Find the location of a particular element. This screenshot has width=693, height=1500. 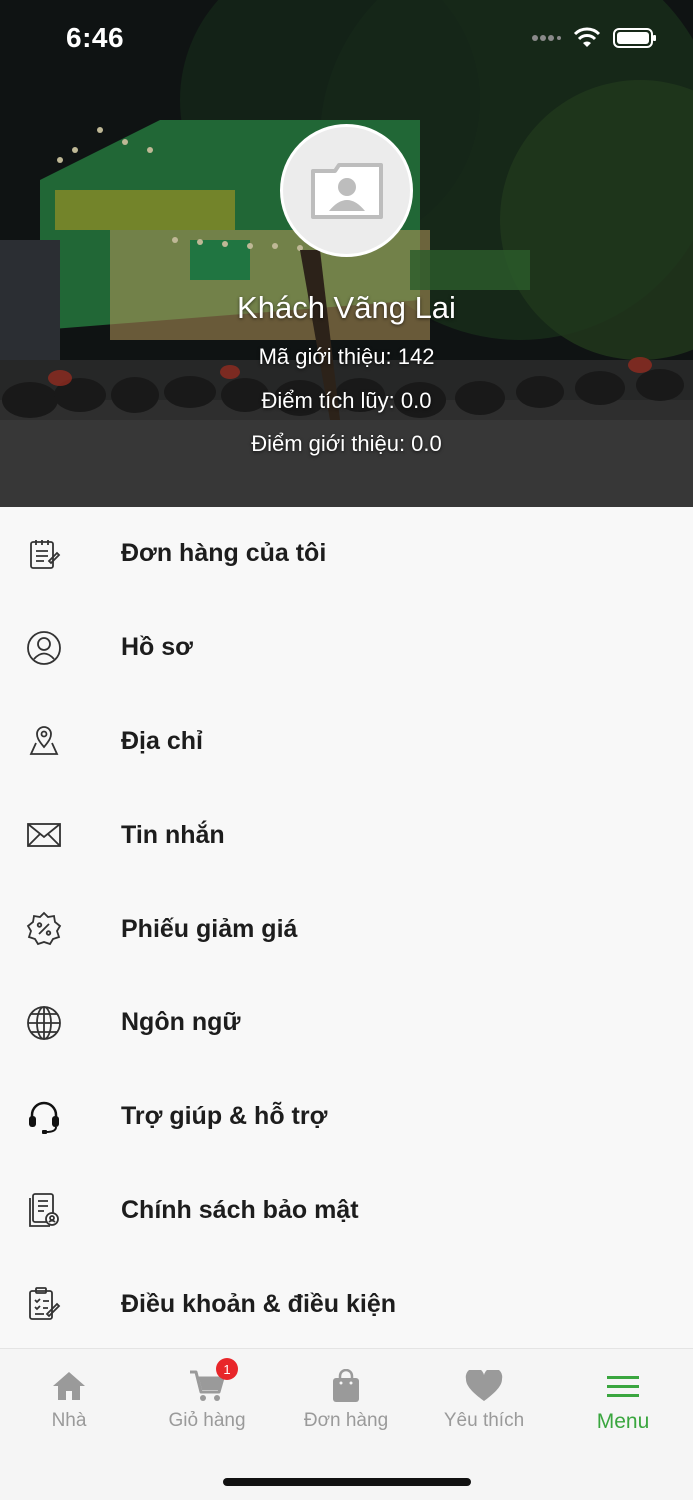

status-bar: 6:46 is located at coordinates (346, 40).